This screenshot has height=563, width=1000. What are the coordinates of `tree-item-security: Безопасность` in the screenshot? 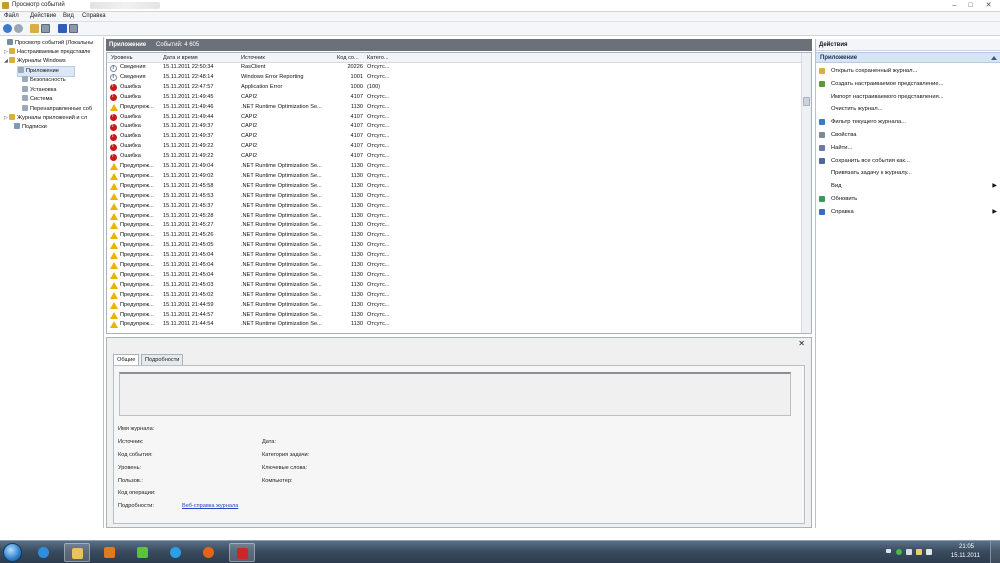 It's located at (44, 80).